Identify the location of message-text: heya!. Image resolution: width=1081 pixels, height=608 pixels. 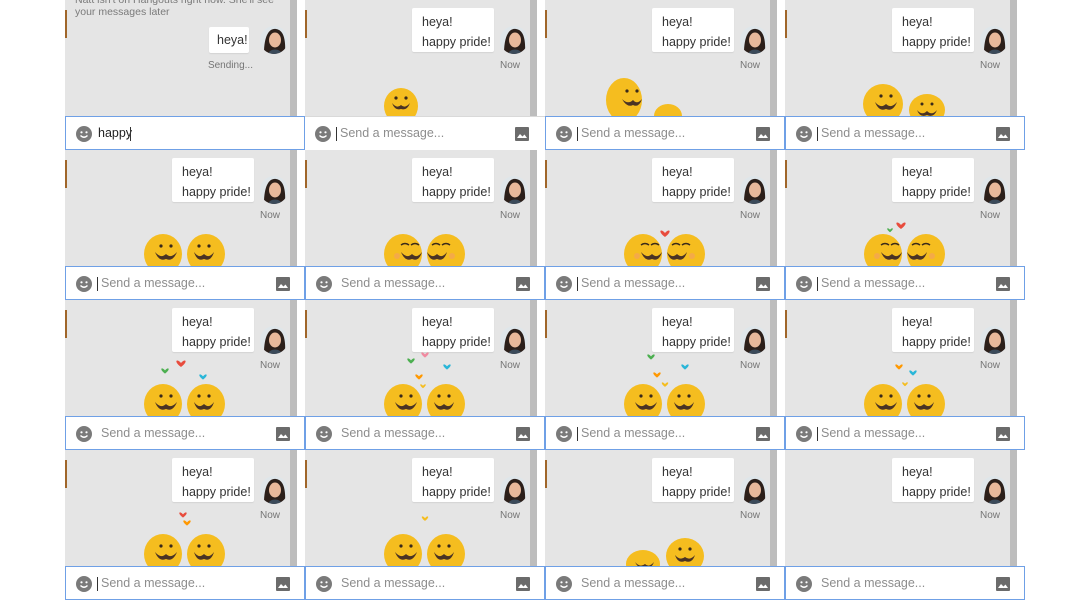
(917, 472).